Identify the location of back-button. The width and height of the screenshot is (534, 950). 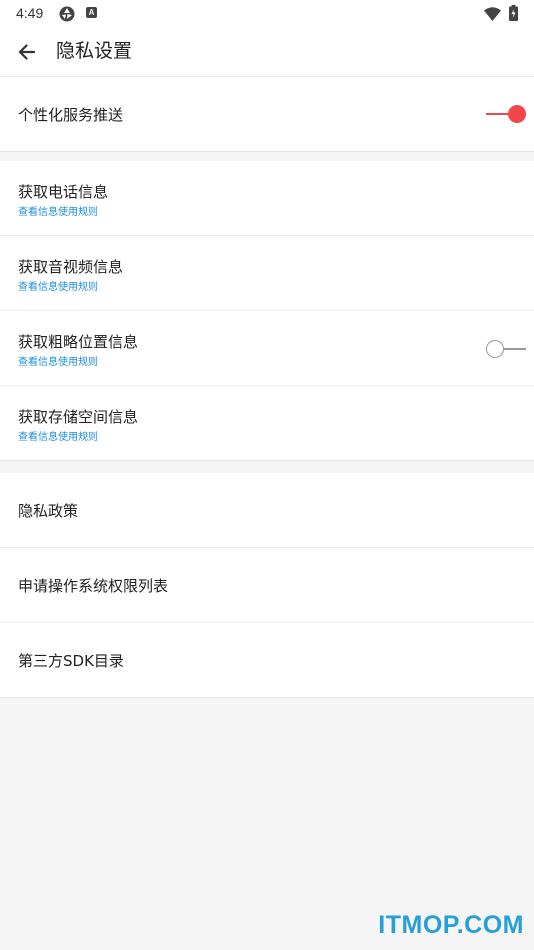
(27, 52).